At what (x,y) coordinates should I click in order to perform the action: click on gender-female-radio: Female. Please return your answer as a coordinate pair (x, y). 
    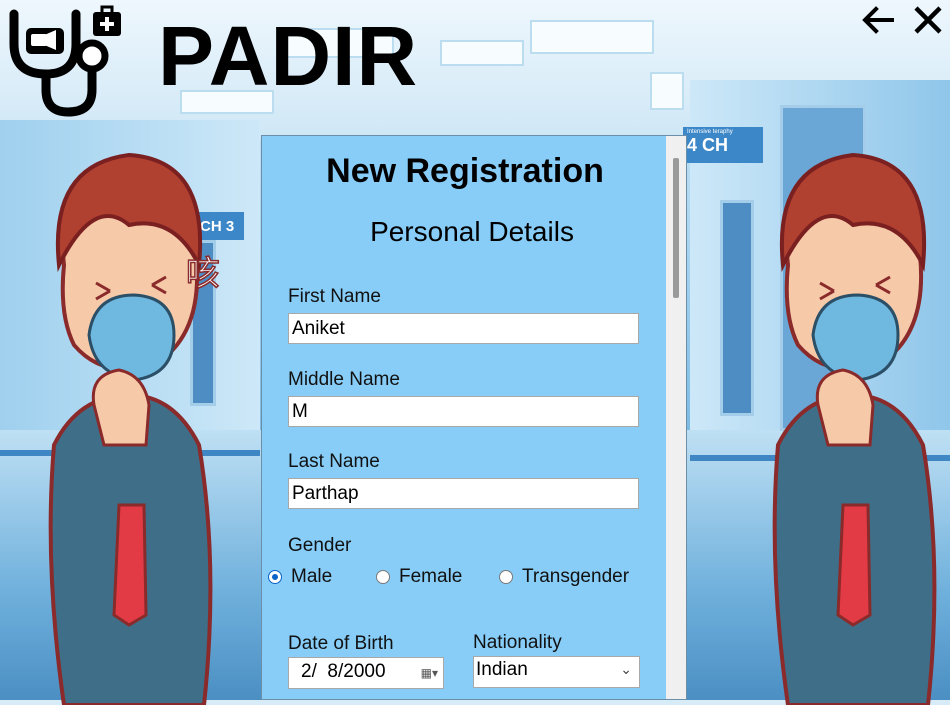
    Looking at the image, I should click on (419, 577).